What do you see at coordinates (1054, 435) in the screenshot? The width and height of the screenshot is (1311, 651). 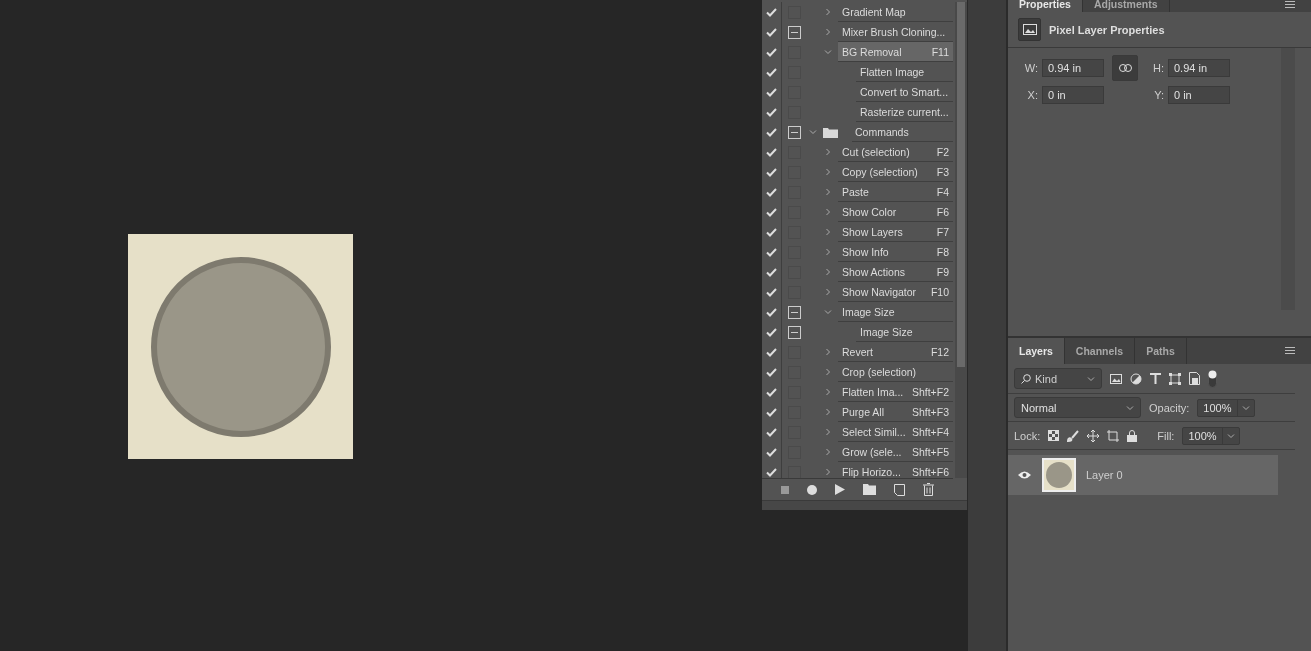 I see `lock-transparency-icon` at bounding box center [1054, 435].